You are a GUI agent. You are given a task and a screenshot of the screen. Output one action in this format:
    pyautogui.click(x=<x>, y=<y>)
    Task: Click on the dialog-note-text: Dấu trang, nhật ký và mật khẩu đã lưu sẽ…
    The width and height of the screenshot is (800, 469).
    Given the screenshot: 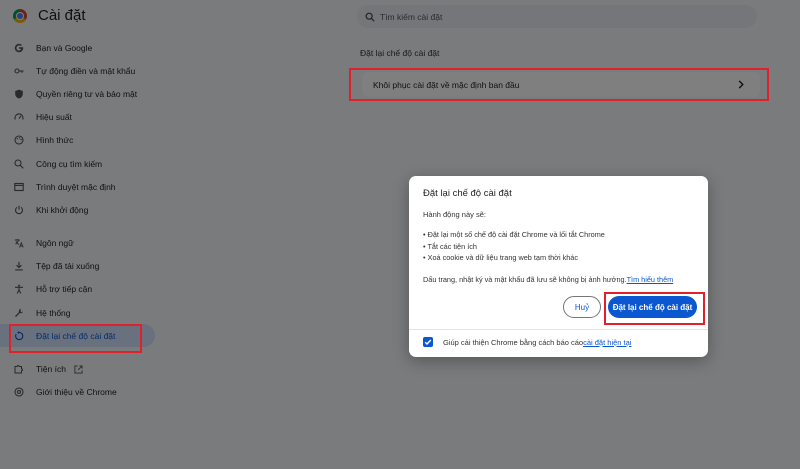 What is the action you would take?
    pyautogui.click(x=525, y=279)
    